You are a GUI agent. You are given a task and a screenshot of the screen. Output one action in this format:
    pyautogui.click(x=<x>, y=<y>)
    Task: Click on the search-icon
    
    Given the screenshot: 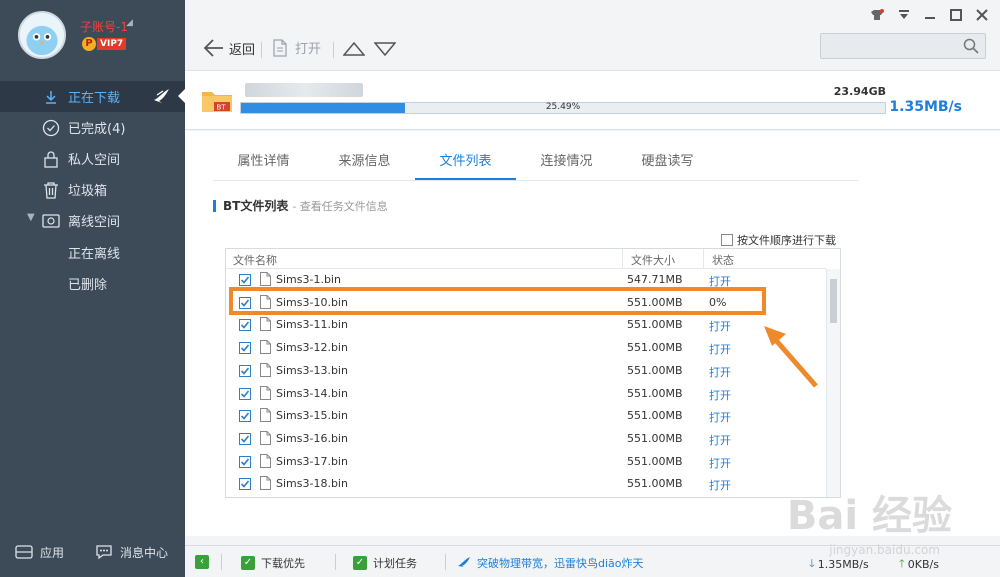 What is the action you would take?
    pyautogui.click(x=971, y=47)
    